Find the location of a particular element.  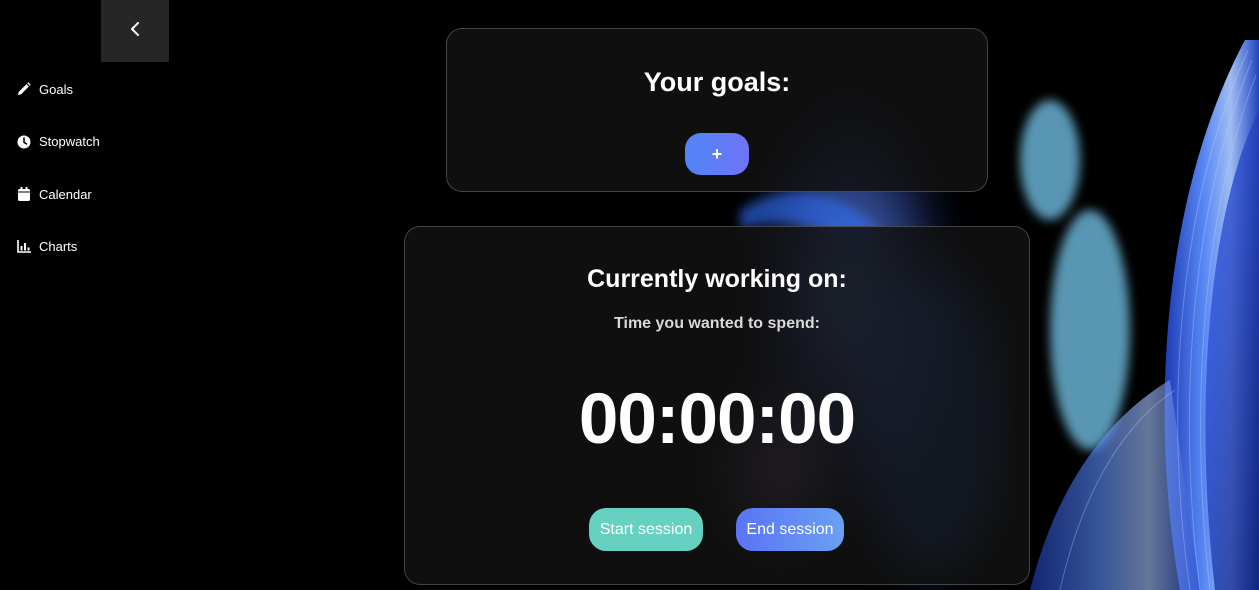

sidebar-item-label: Charts is located at coordinates (58, 246).